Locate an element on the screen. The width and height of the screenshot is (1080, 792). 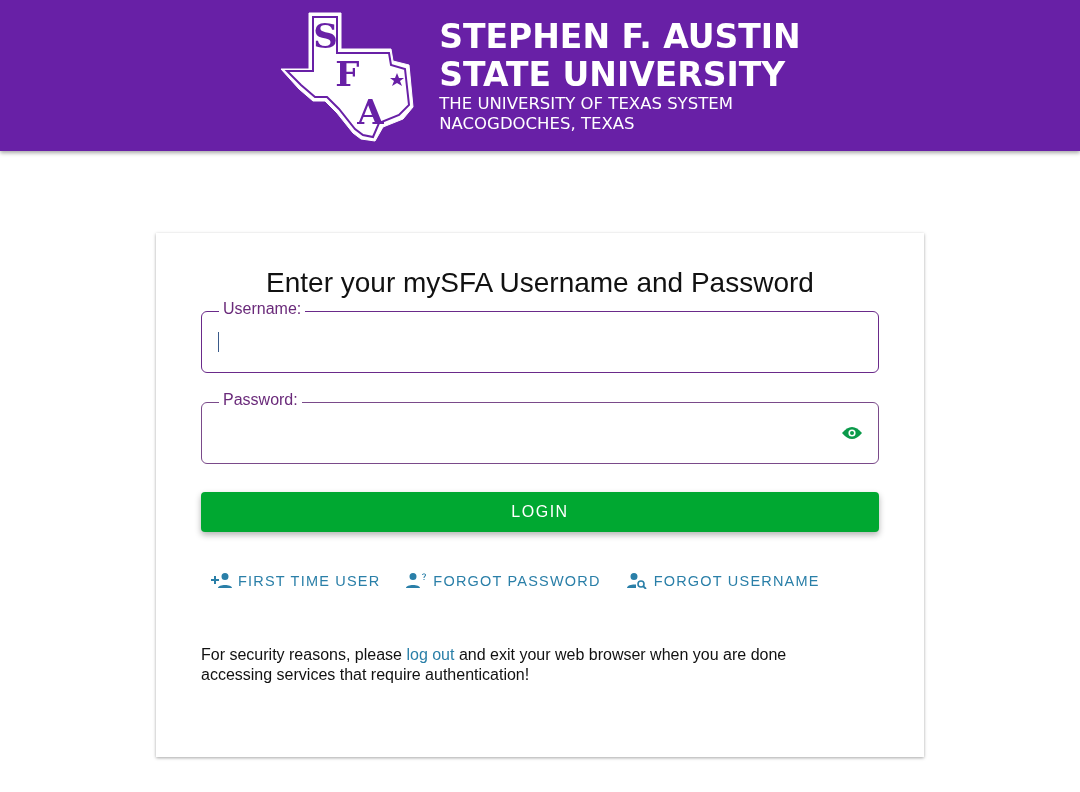
university-name: STEPHEN F. AUSTIN is located at coordinates (620, 36).